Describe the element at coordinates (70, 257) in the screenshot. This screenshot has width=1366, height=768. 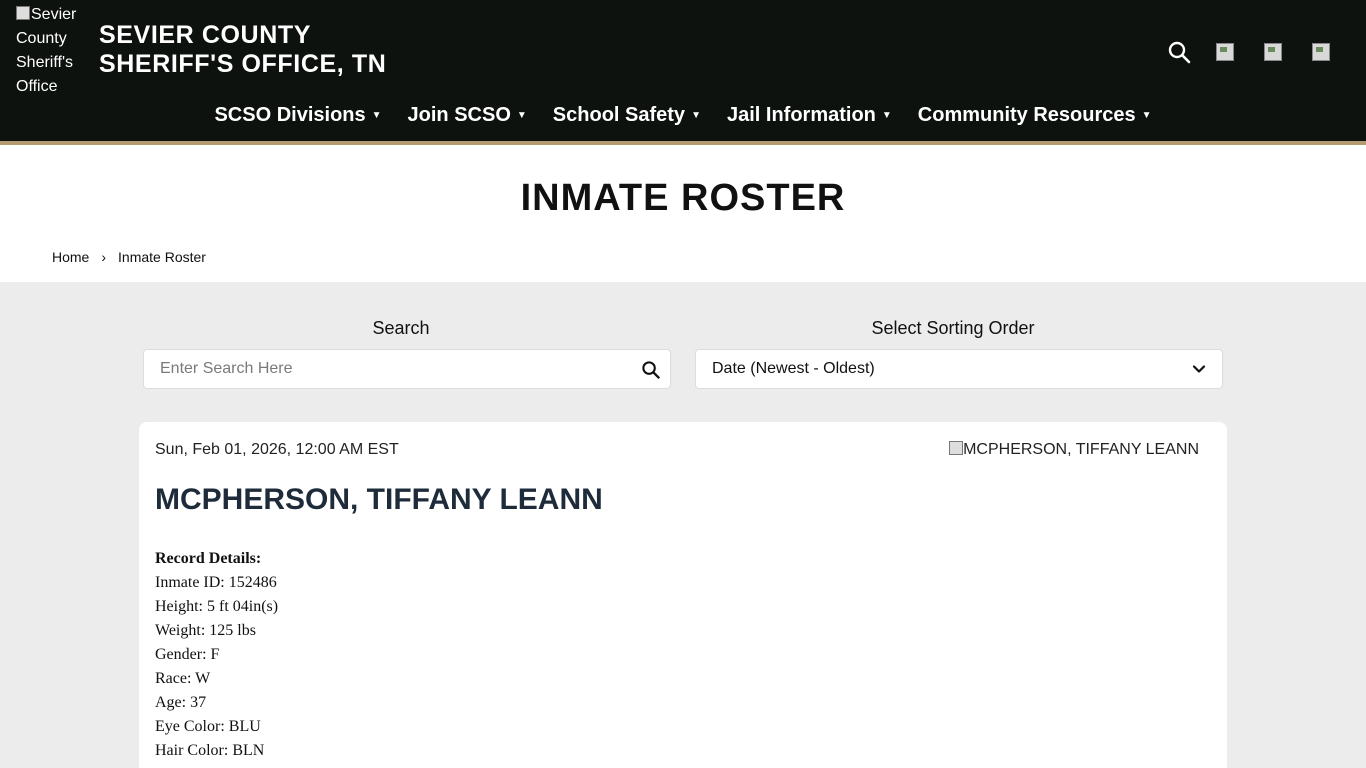
I see `breadcrumb-home-link: Home` at that location.